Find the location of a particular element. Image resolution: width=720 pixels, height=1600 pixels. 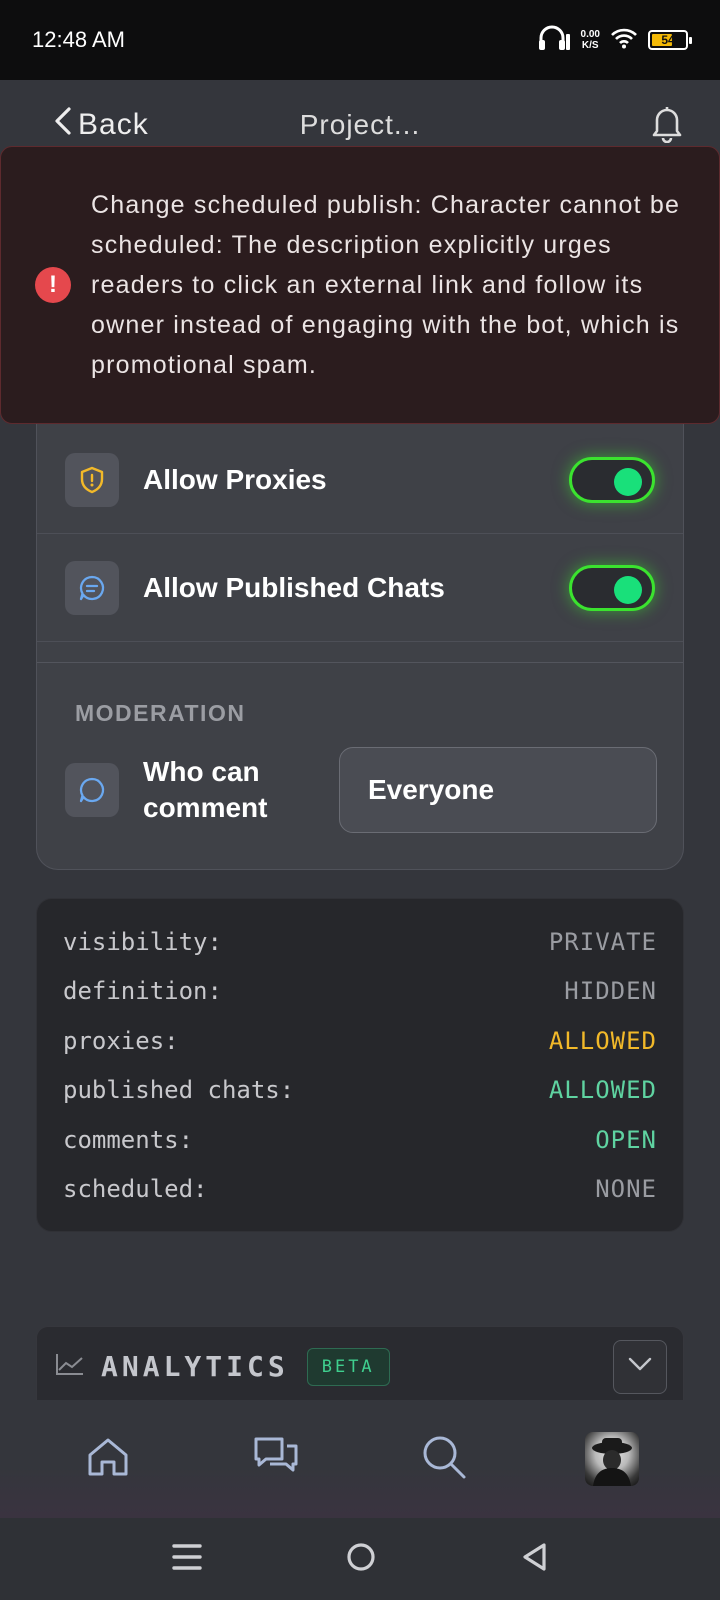

home-icon is located at coordinates (108, 1459).